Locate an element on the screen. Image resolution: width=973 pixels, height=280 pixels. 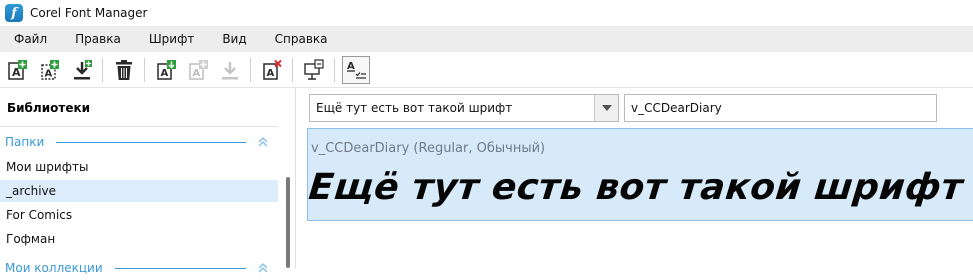
font-details-button is located at coordinates (314, 70).